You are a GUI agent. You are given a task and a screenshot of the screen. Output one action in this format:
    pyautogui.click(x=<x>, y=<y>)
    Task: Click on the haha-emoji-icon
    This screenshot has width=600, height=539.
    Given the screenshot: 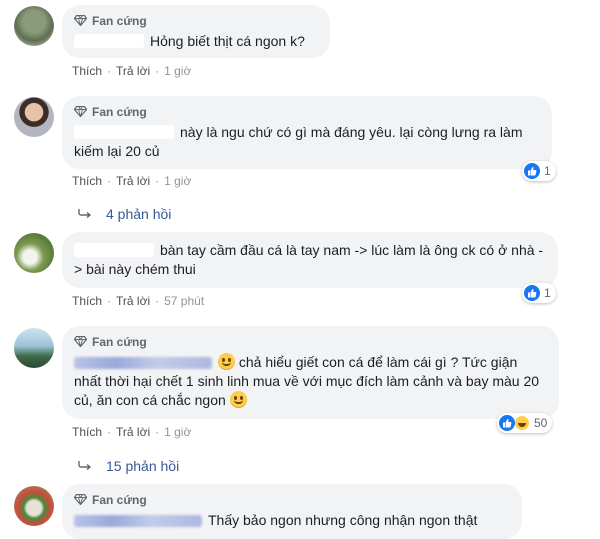 What is the action you would take?
    pyautogui.click(x=522, y=423)
    